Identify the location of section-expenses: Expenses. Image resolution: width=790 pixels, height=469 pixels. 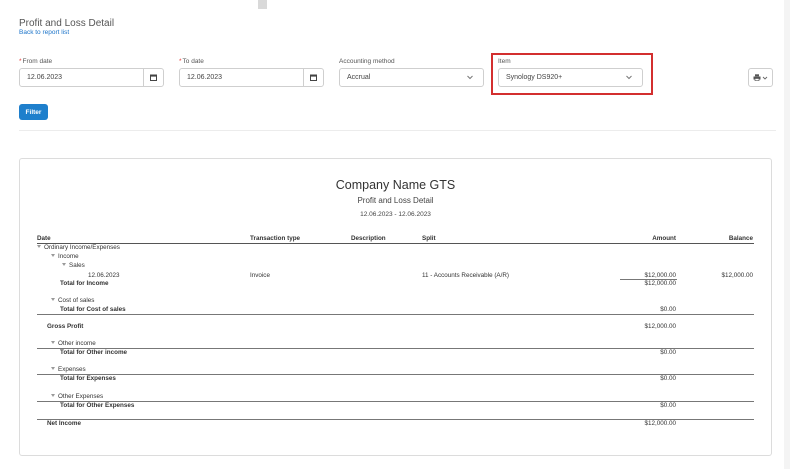
(68, 369).